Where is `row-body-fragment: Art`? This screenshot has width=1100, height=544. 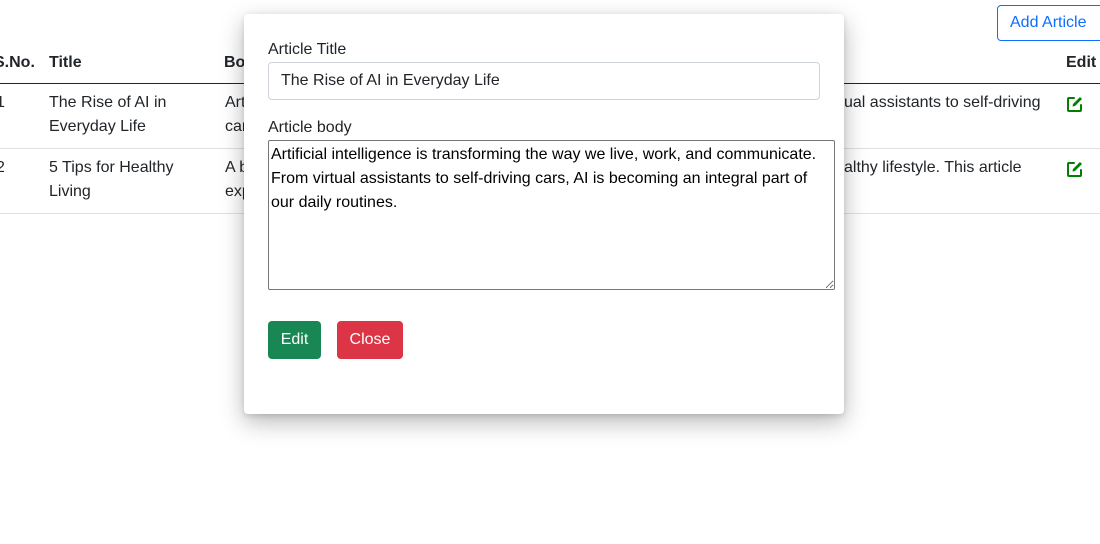 row-body-fragment: Art is located at coordinates (235, 102).